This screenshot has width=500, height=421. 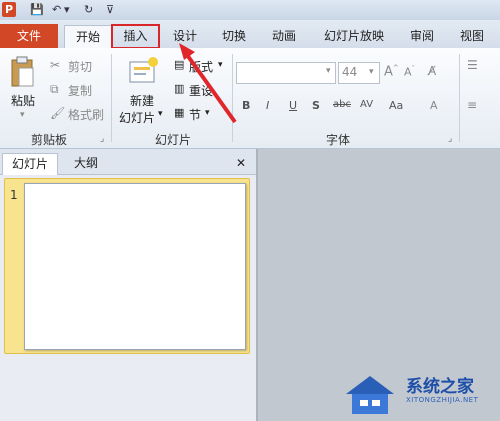 What do you see at coordinates (29, 36) in the screenshot?
I see `file-tab: 文件` at bounding box center [29, 36].